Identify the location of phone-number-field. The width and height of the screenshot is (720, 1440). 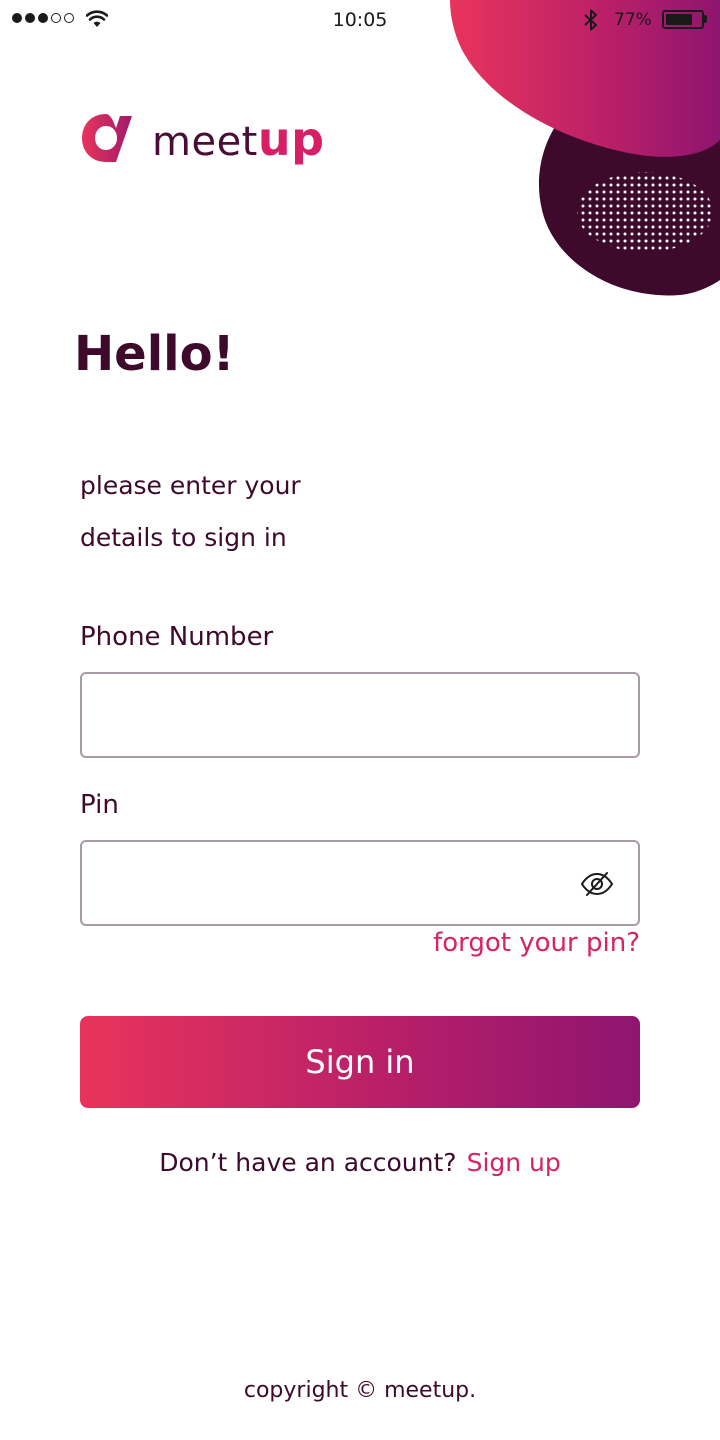
(360, 715).